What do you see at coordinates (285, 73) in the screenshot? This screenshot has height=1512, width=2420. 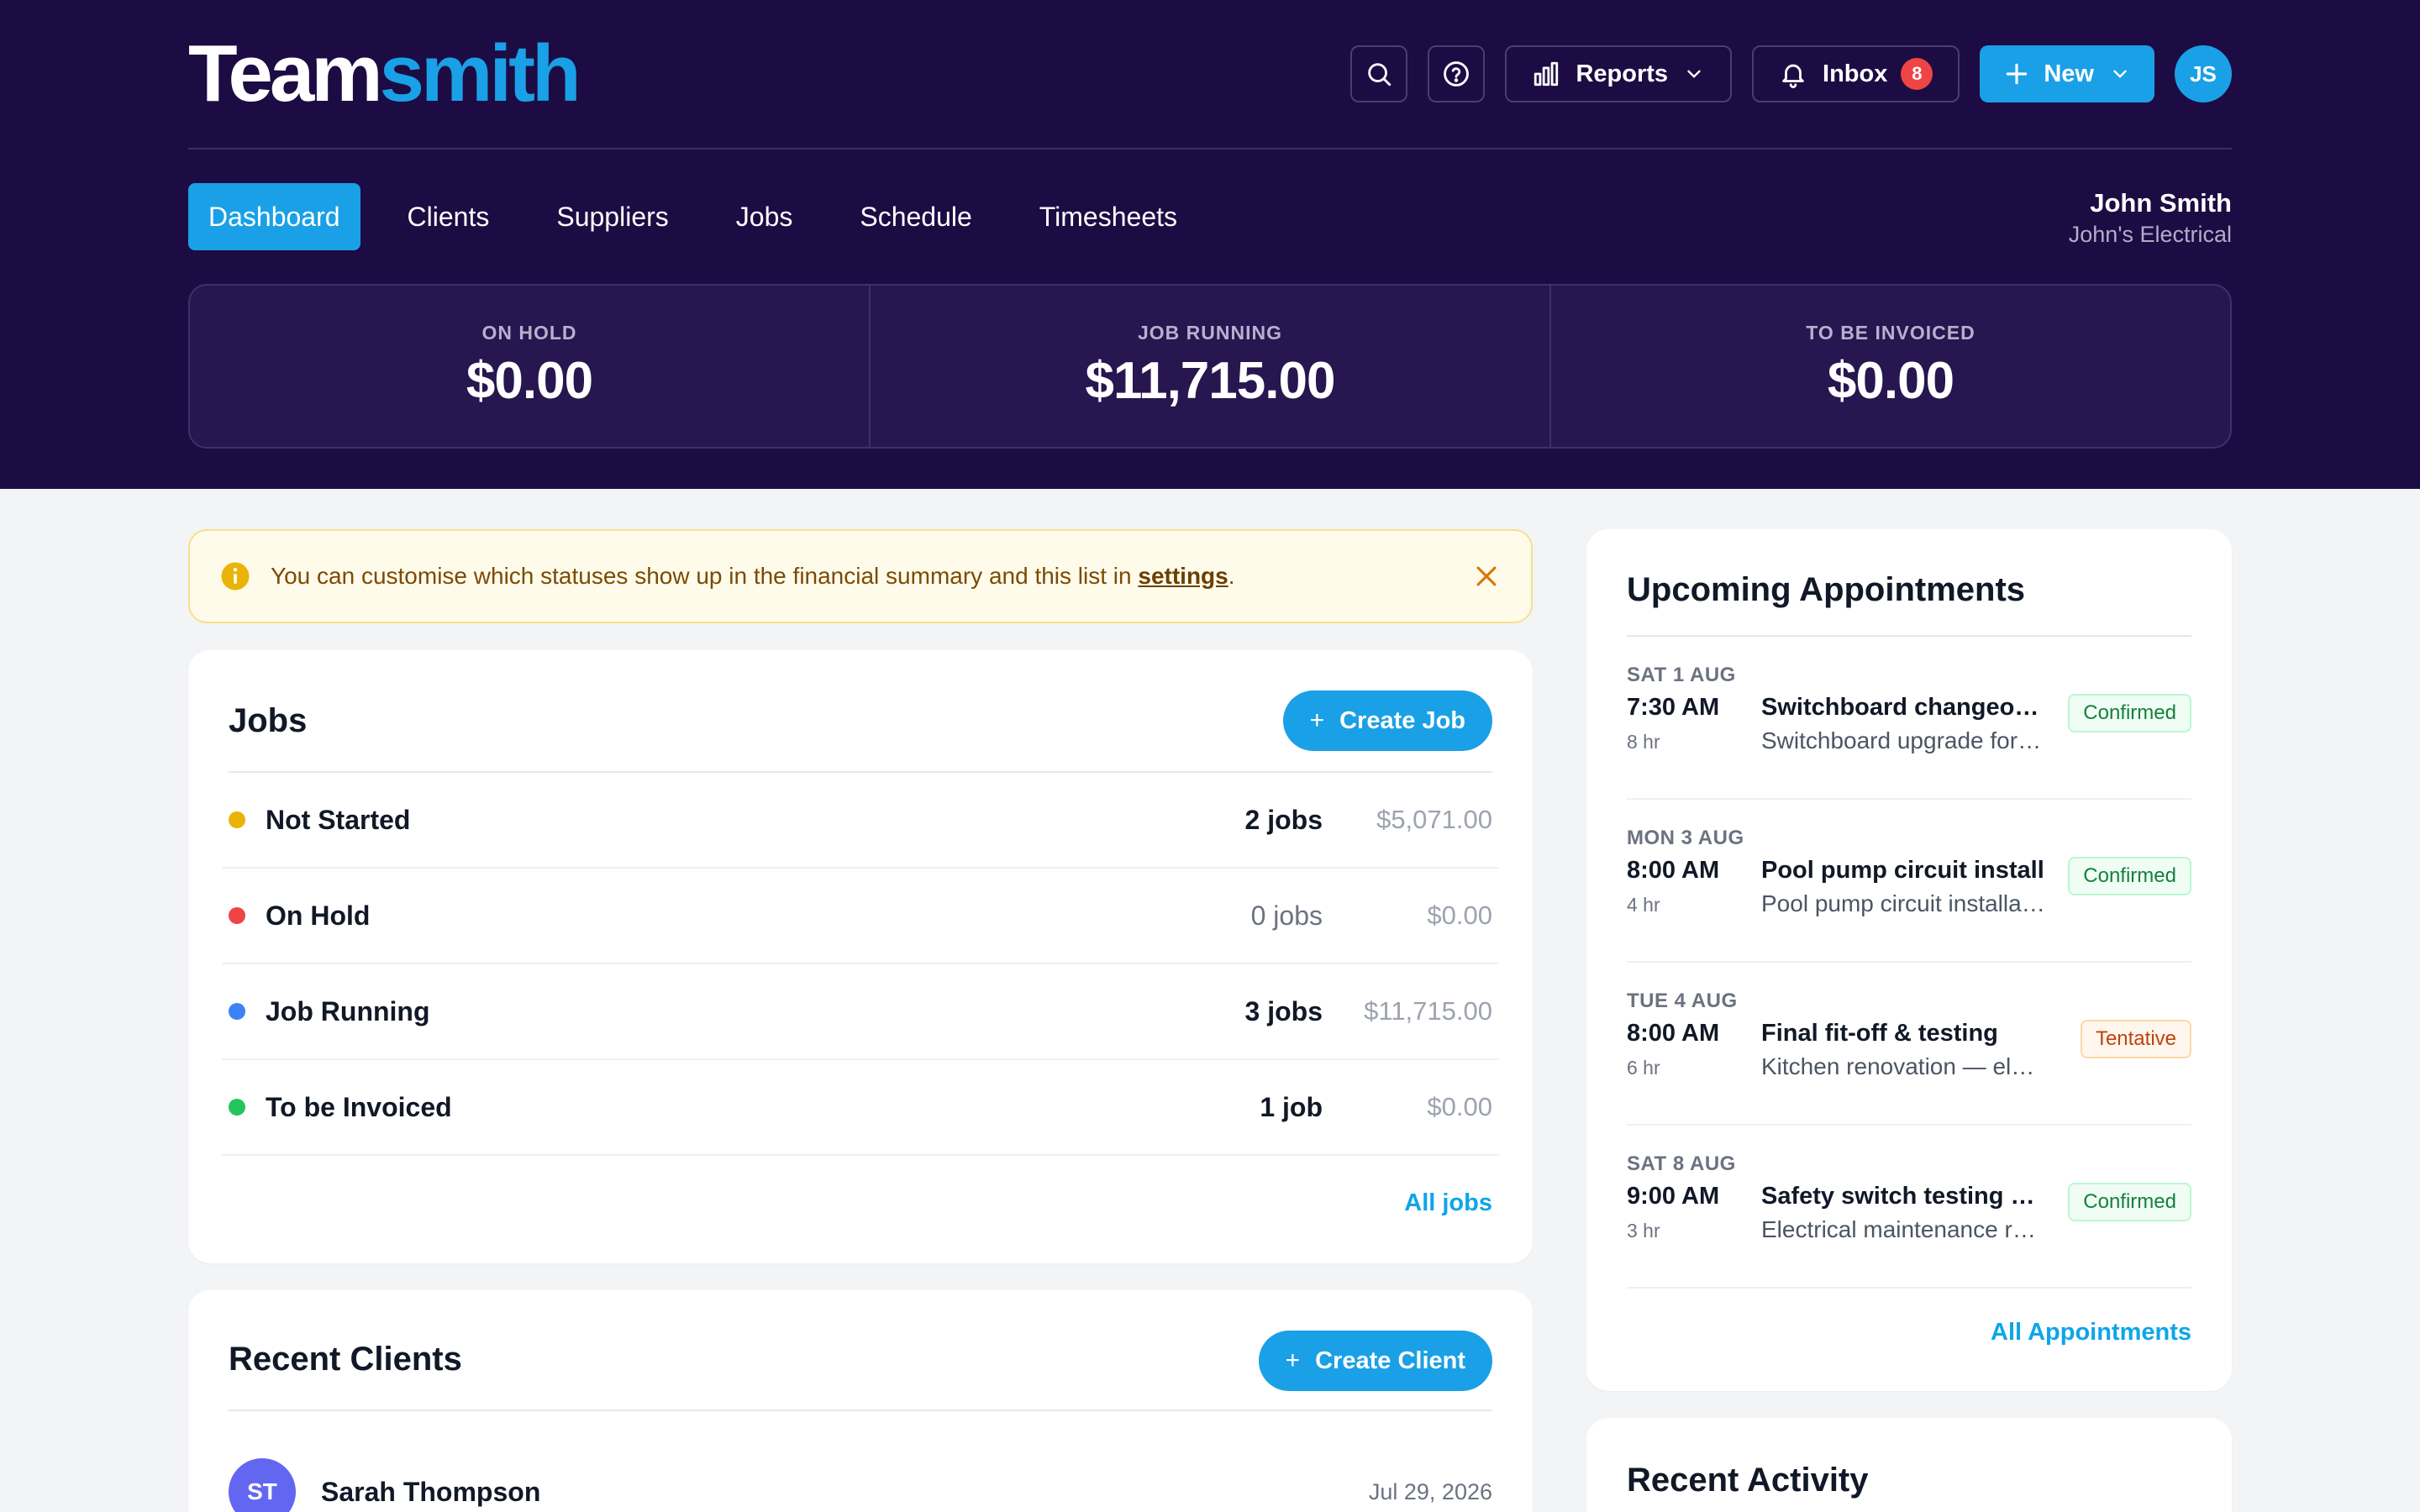 I see `brand-part-1: Team` at bounding box center [285, 73].